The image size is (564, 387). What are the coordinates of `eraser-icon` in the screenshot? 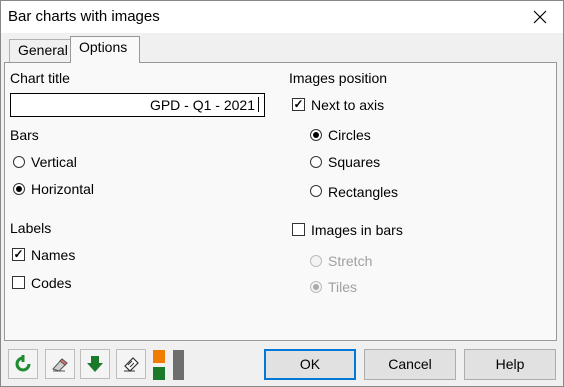 It's located at (60, 365).